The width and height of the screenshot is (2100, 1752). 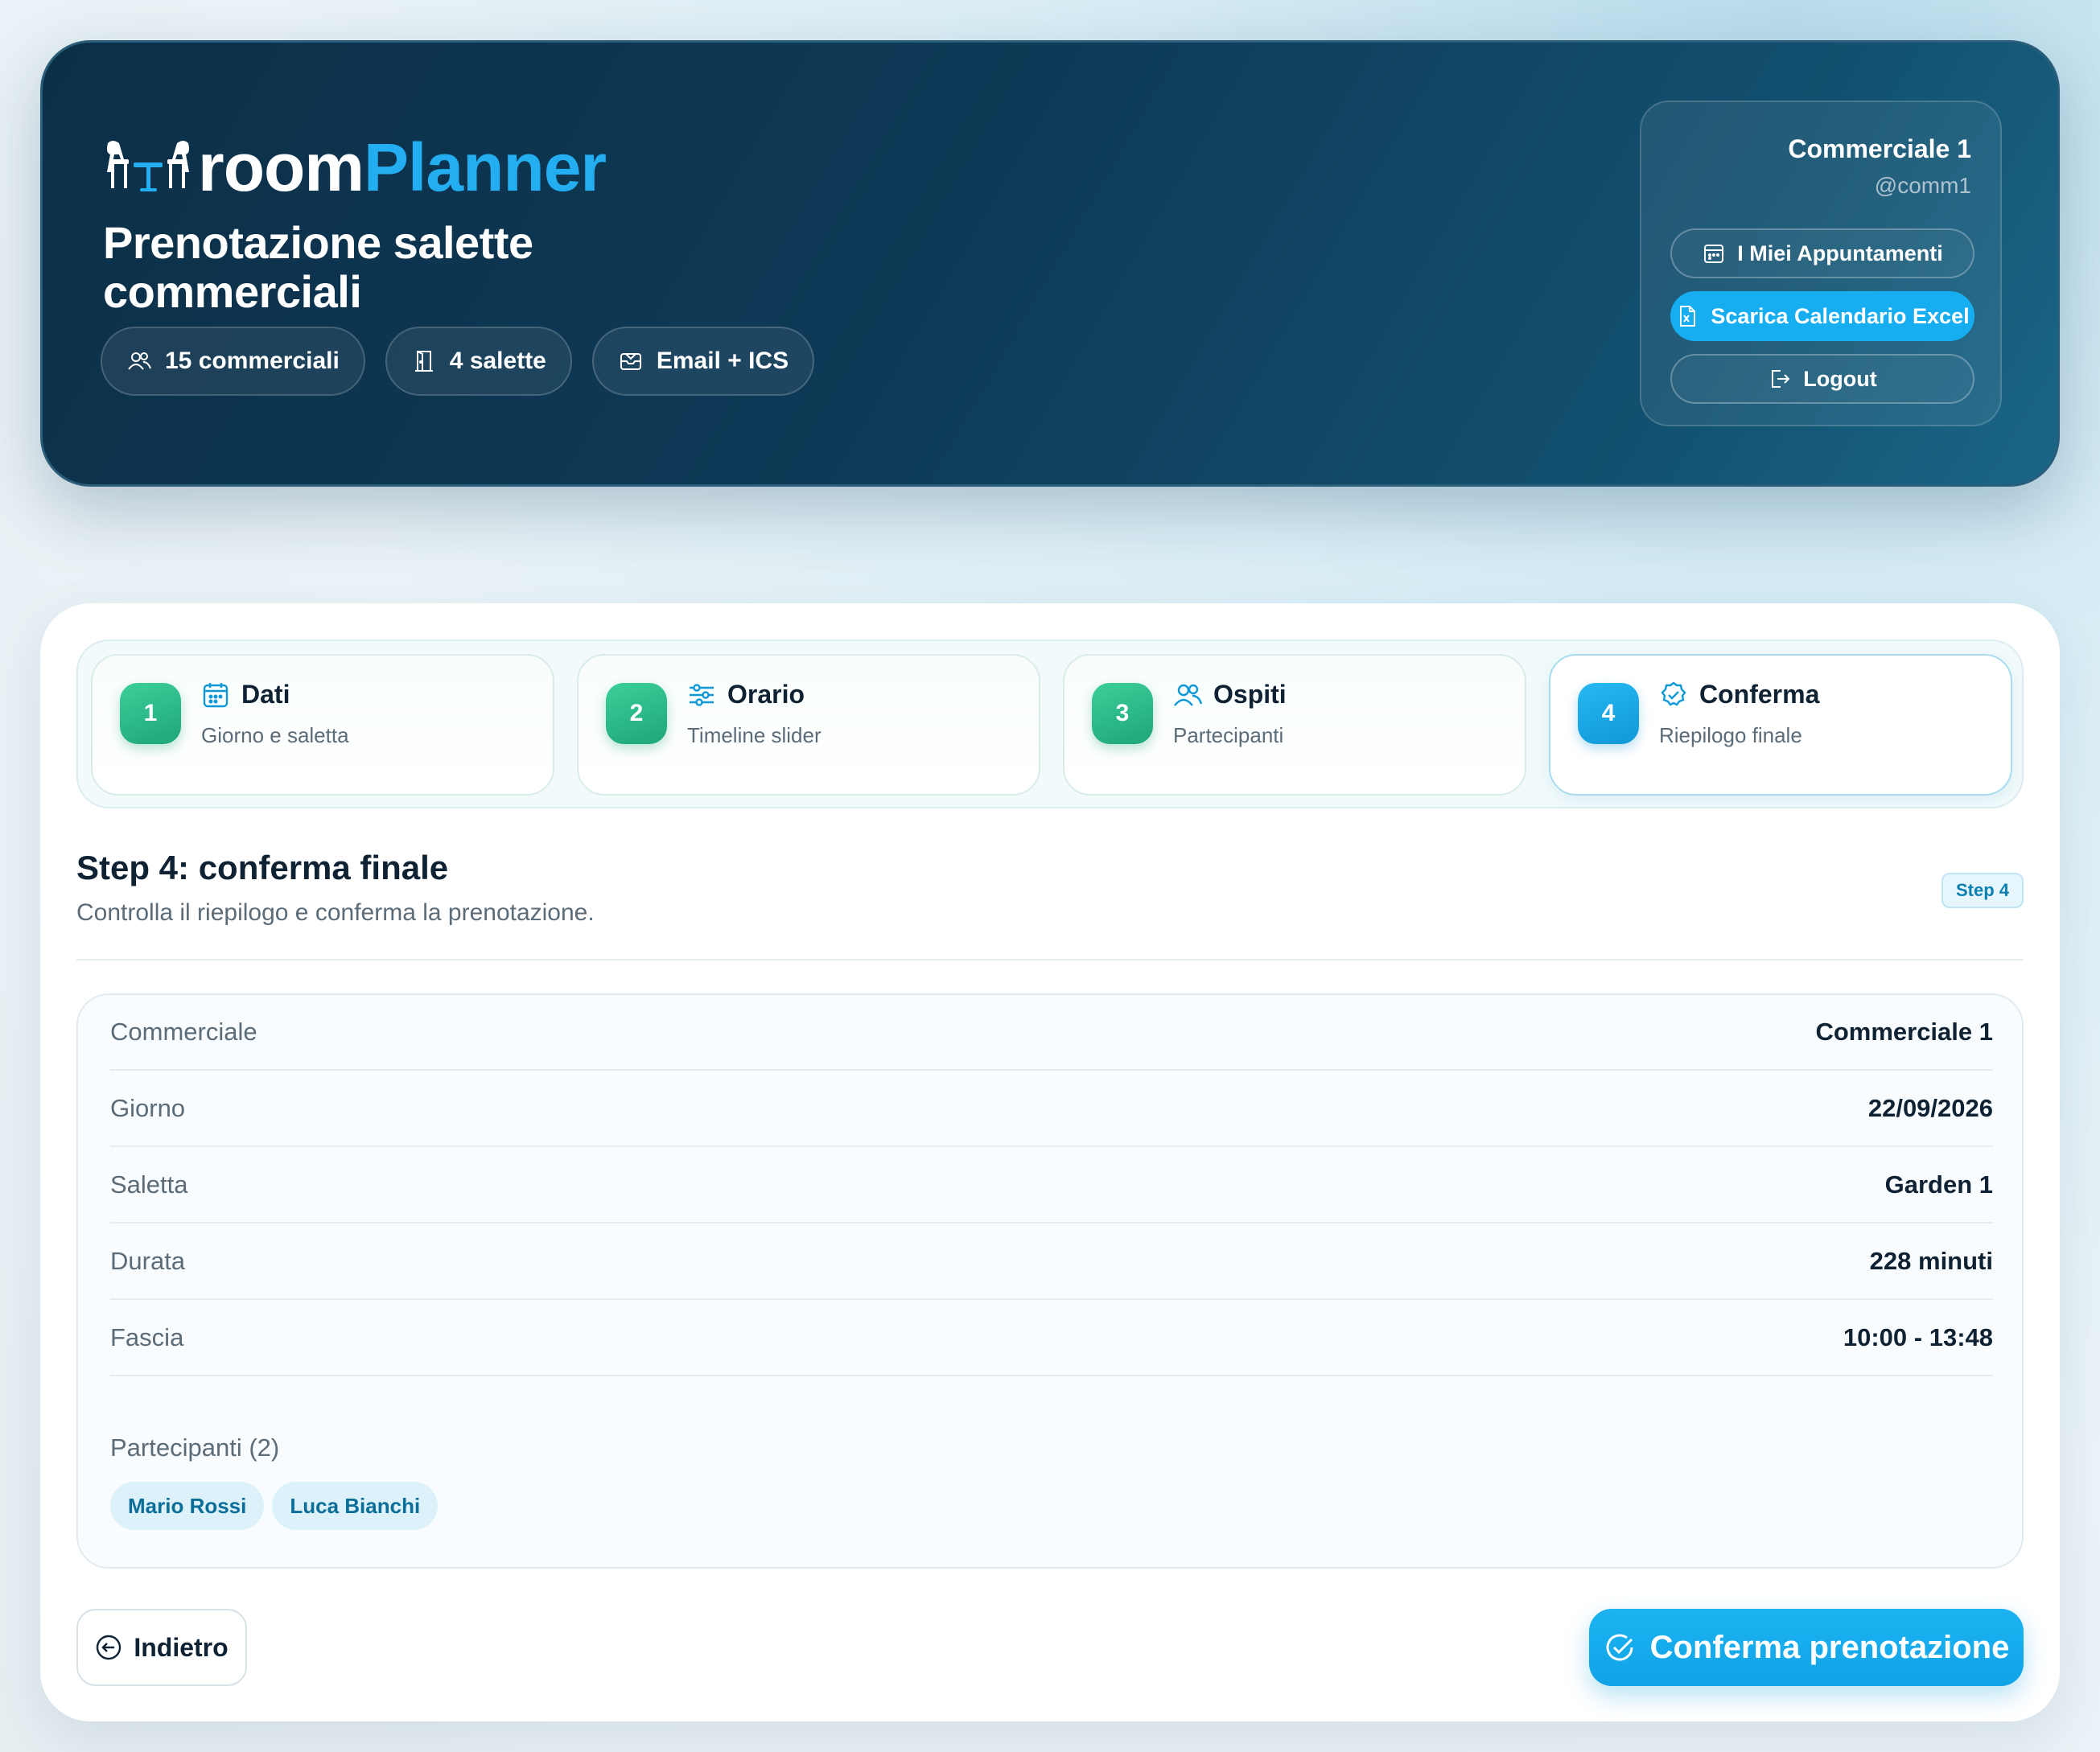 I want to click on step-subtitle: Timeline slider, so click(x=754, y=735).